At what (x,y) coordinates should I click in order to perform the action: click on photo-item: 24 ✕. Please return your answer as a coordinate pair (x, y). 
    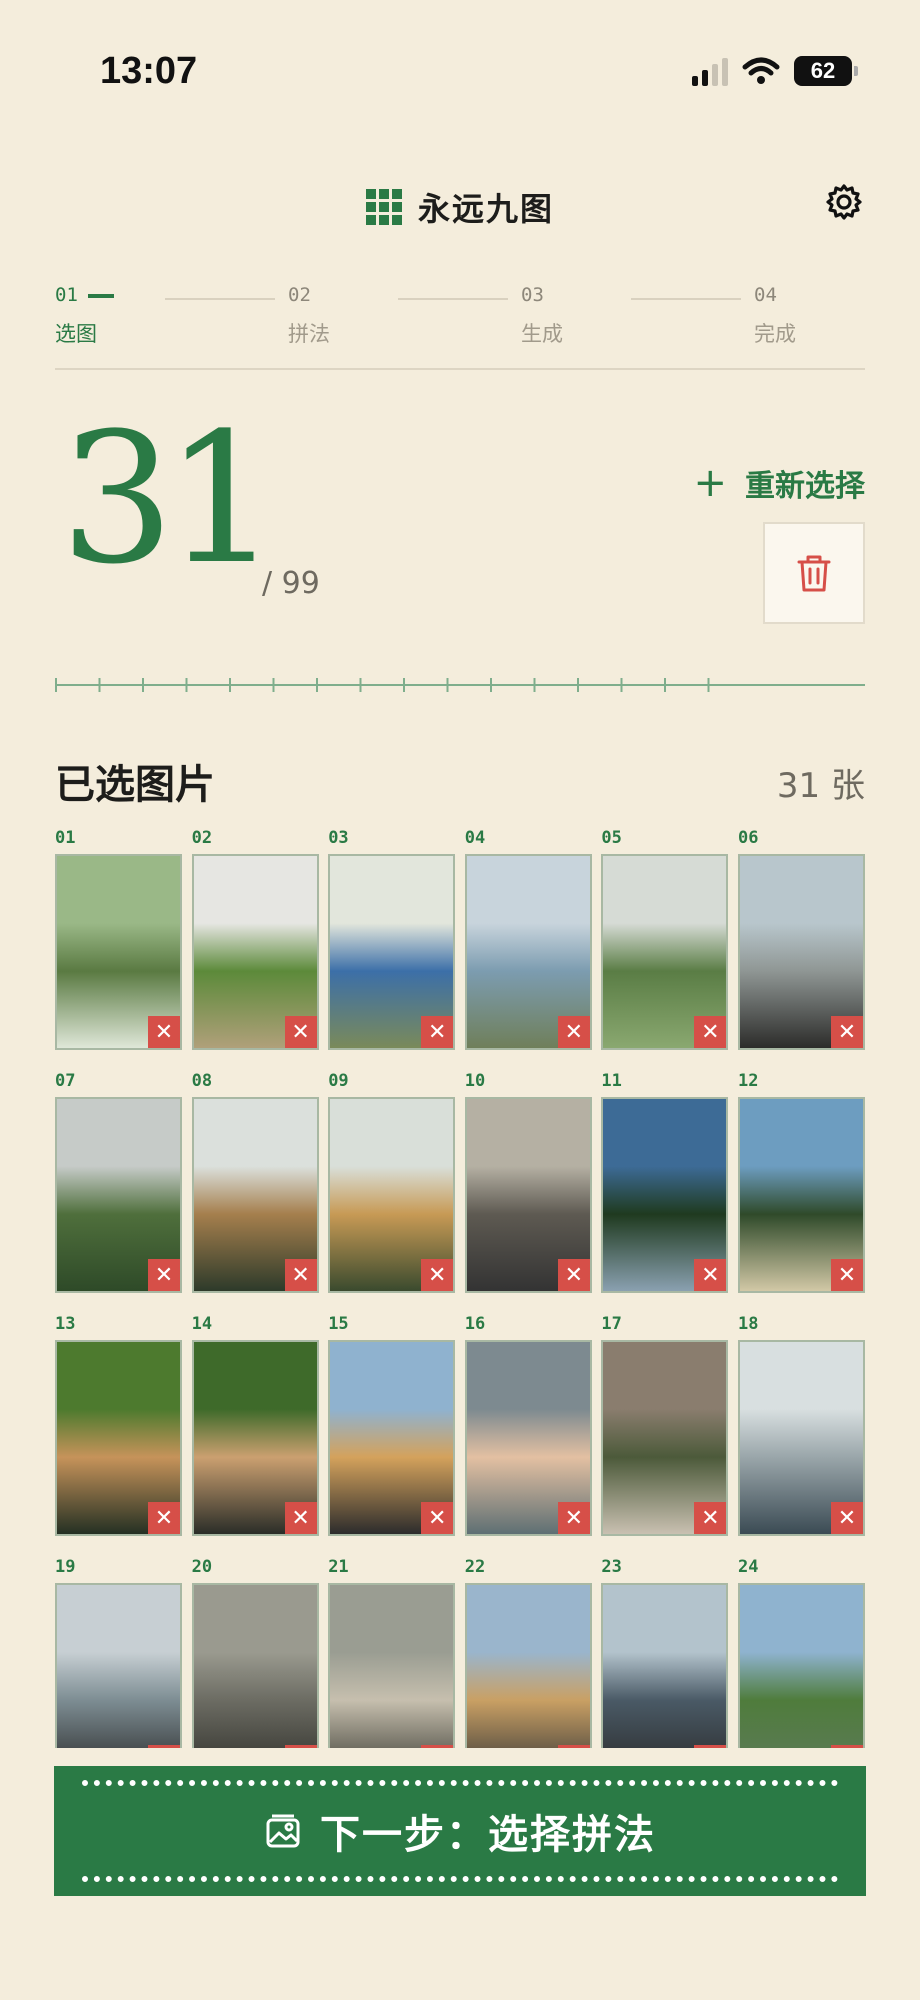
    Looking at the image, I should click on (801, 1652).